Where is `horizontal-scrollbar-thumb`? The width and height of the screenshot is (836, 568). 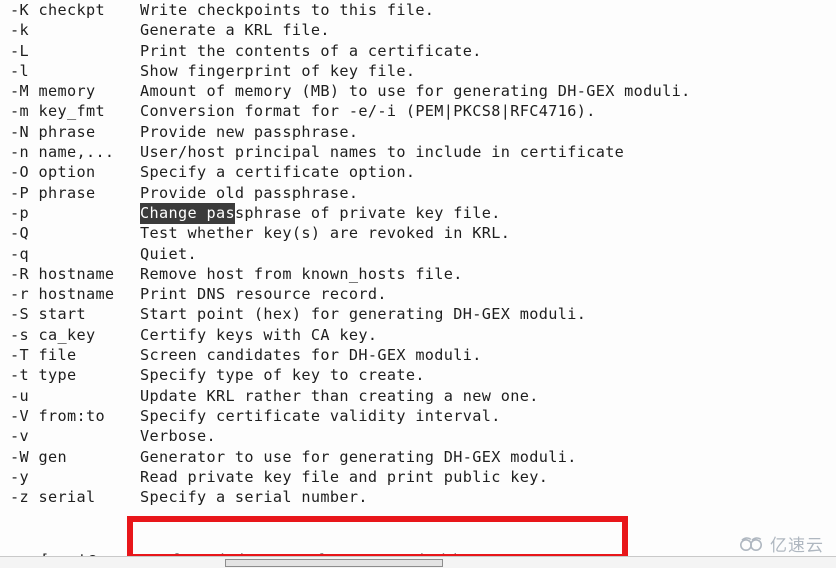
horizontal-scrollbar-thumb is located at coordinates (334, 563).